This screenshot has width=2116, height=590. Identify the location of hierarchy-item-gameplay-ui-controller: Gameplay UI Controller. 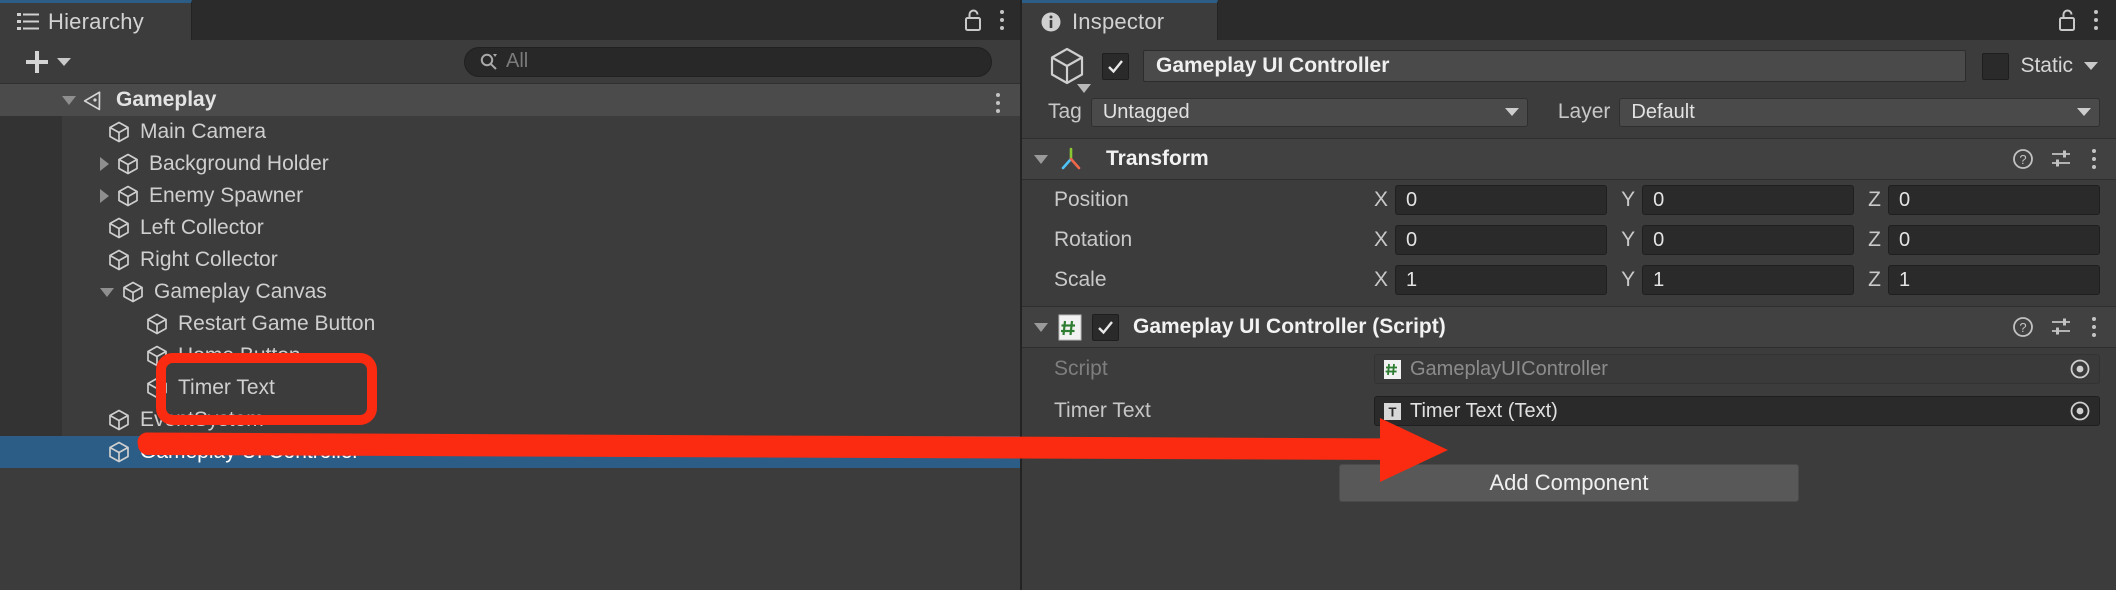
(510, 452).